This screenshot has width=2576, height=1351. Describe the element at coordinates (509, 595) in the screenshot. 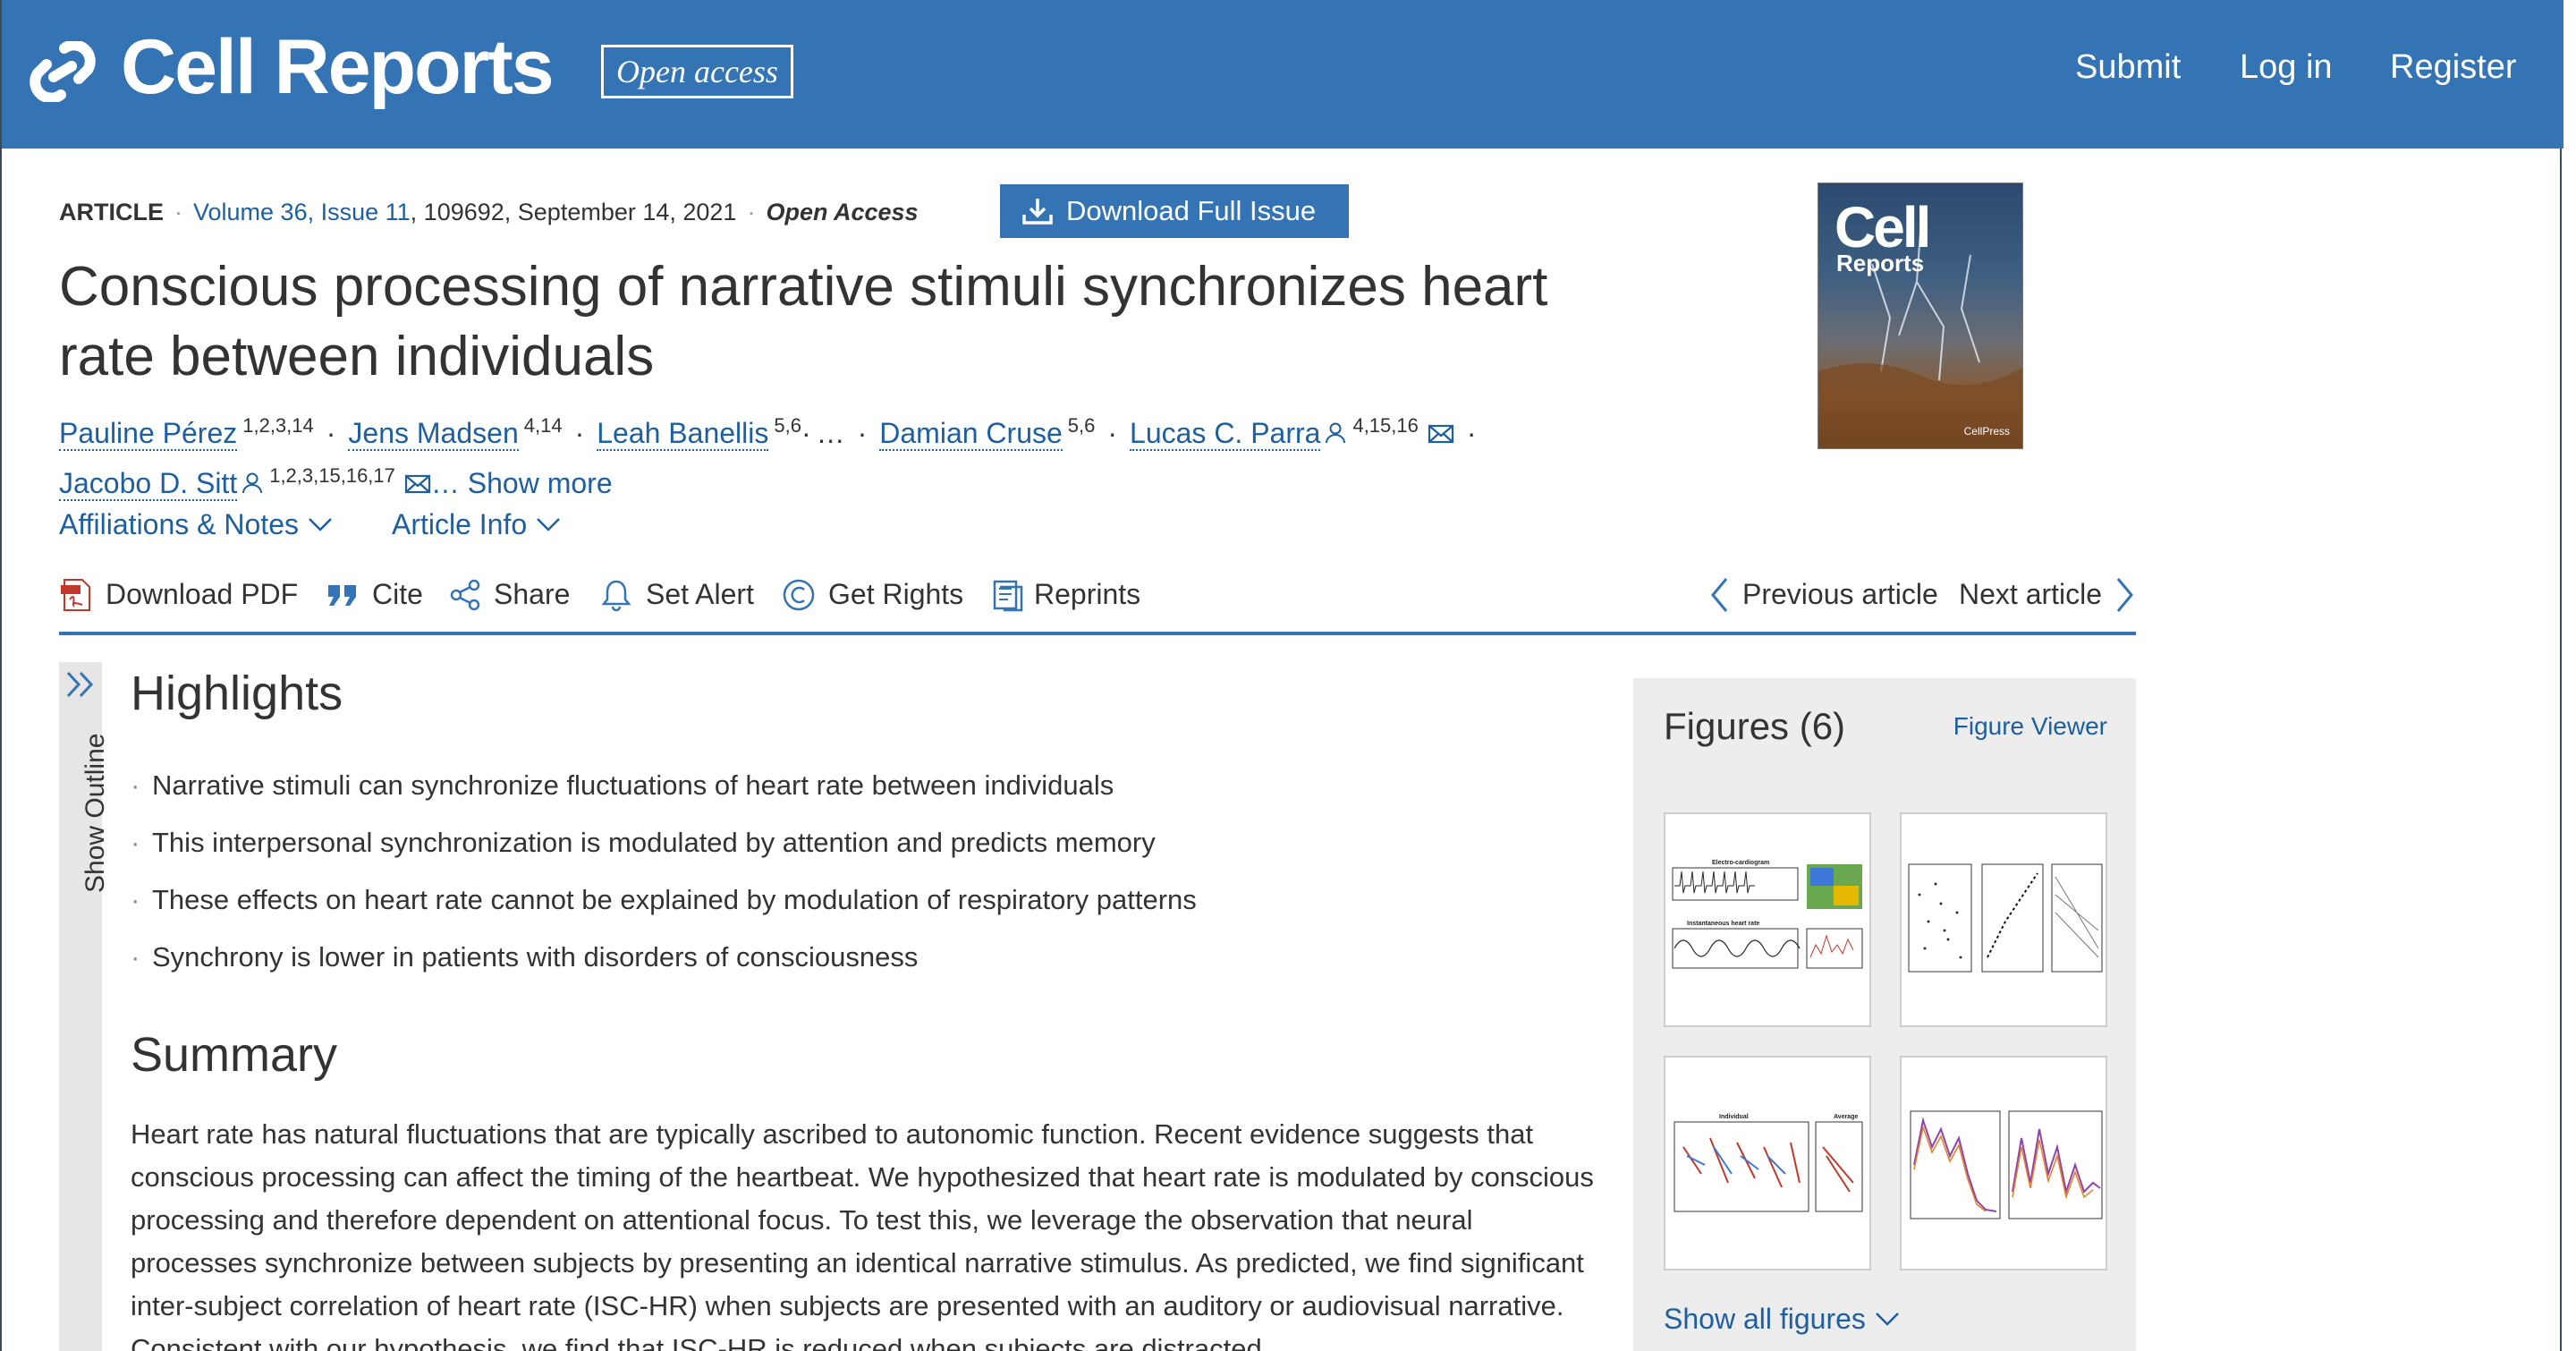

I see `share-button: Share` at that location.